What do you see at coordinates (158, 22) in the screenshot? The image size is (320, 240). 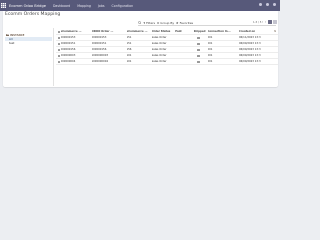 I see `groupby-icon: ≡` at bounding box center [158, 22].